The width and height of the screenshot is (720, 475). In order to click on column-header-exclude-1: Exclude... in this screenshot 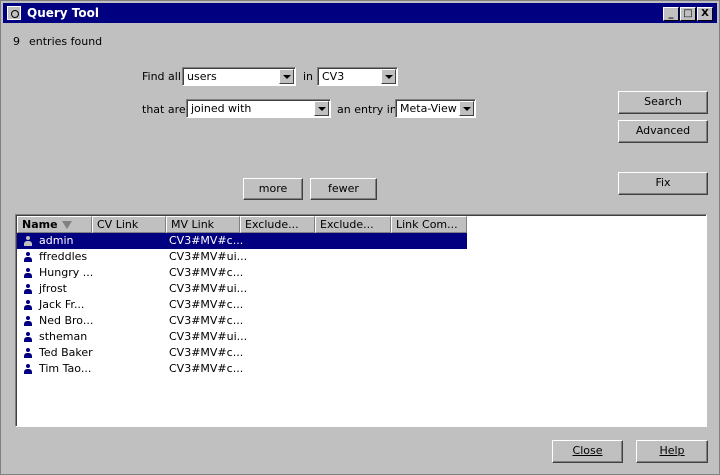, I will do `click(277, 224)`.